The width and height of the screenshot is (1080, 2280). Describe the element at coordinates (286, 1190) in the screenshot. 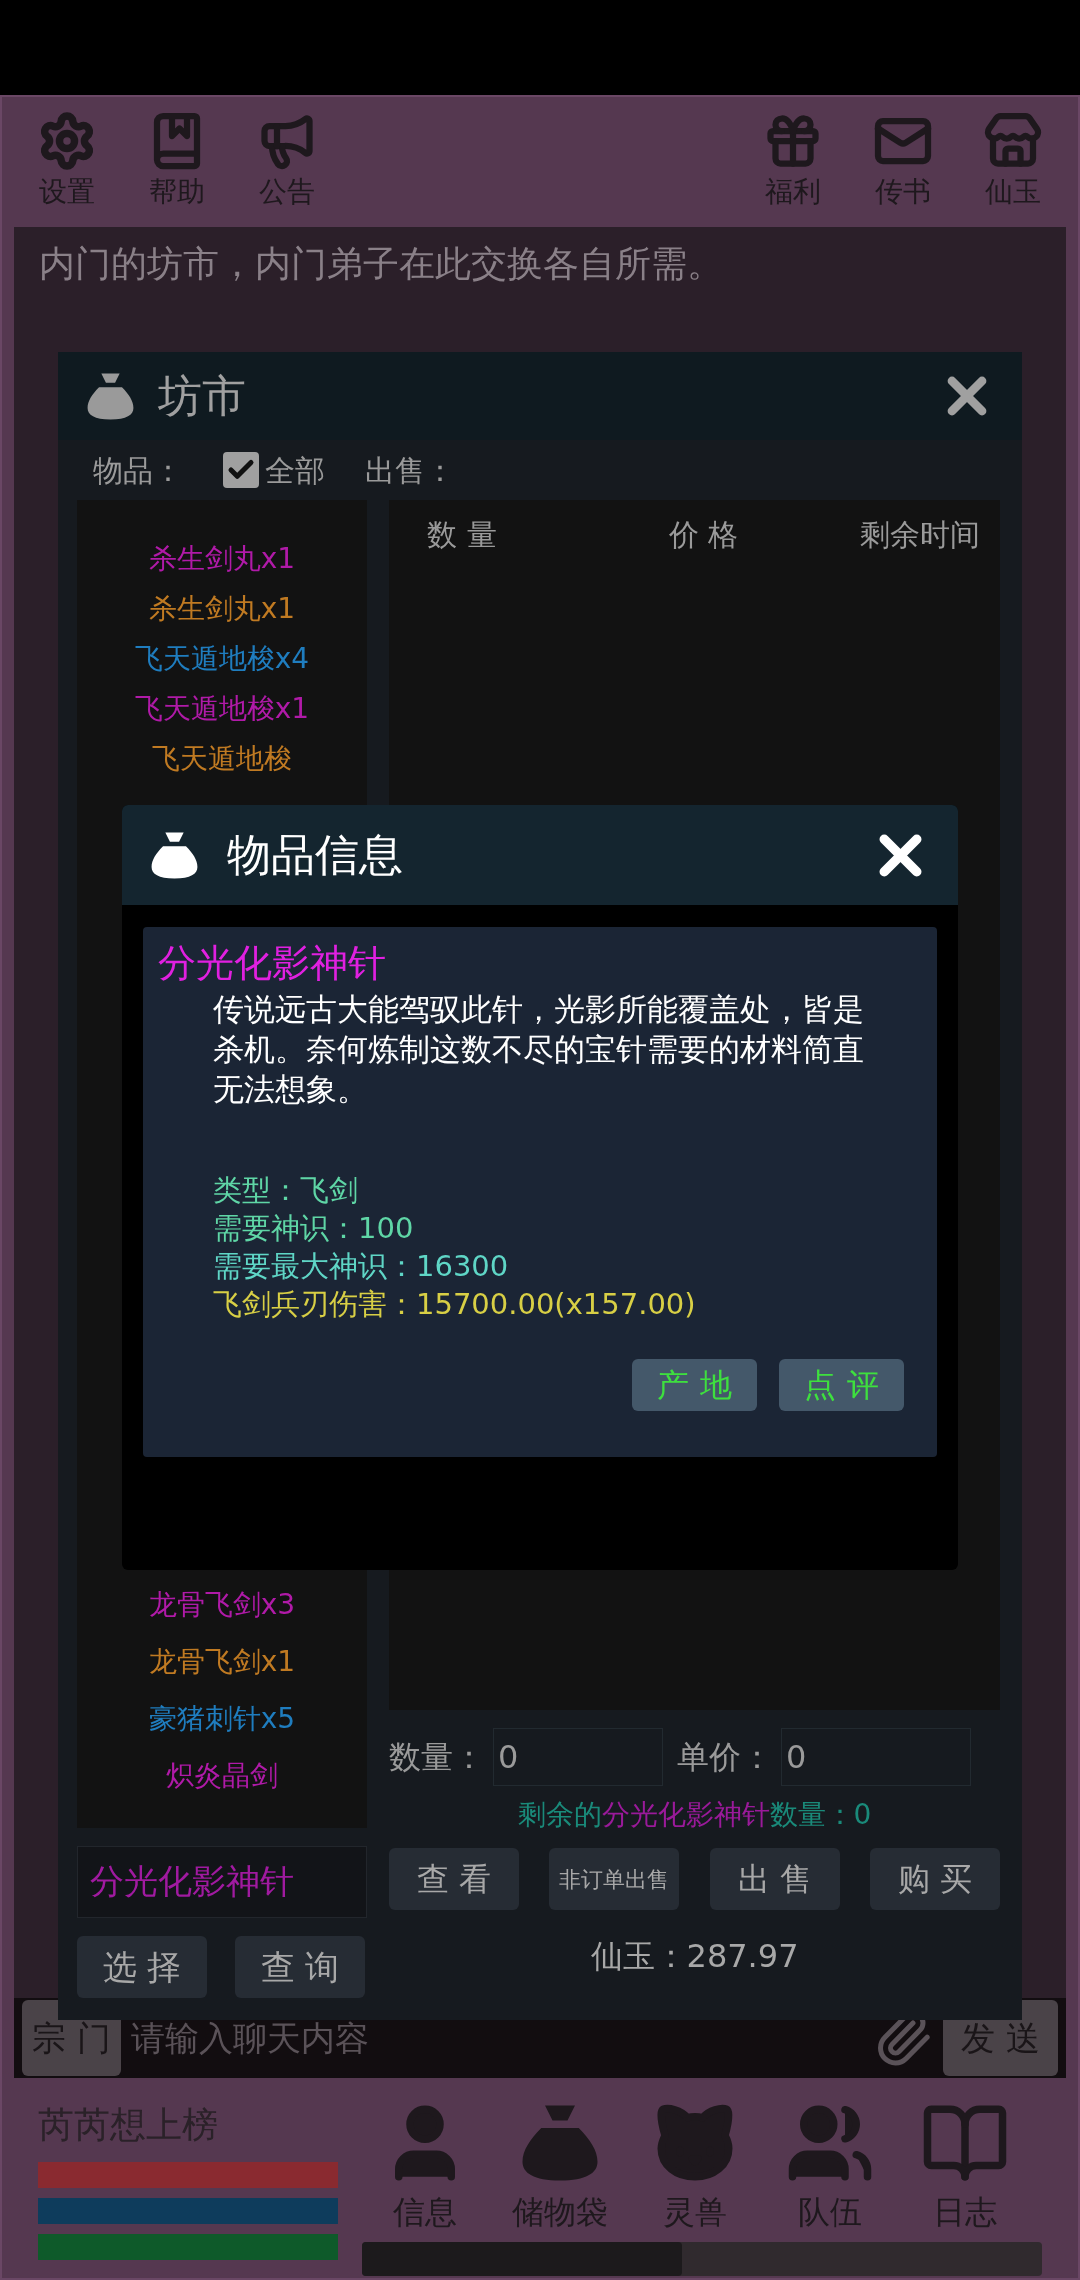

I see `stat-text: 类型：飞剑` at that location.